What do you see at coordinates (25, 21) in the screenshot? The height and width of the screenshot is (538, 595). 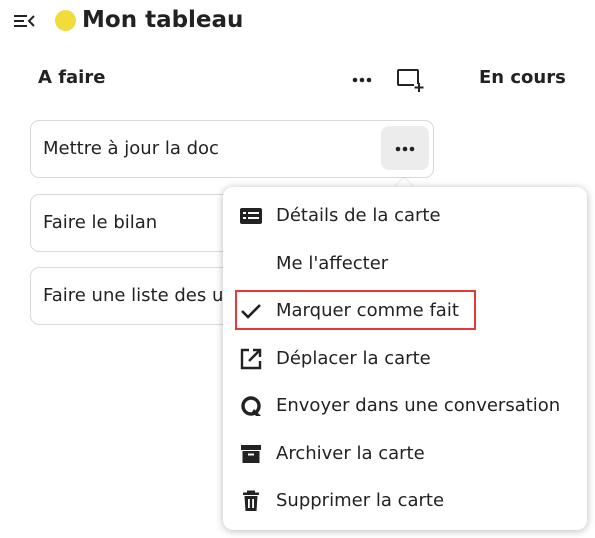 I see `menu-collapse-icon` at bounding box center [25, 21].